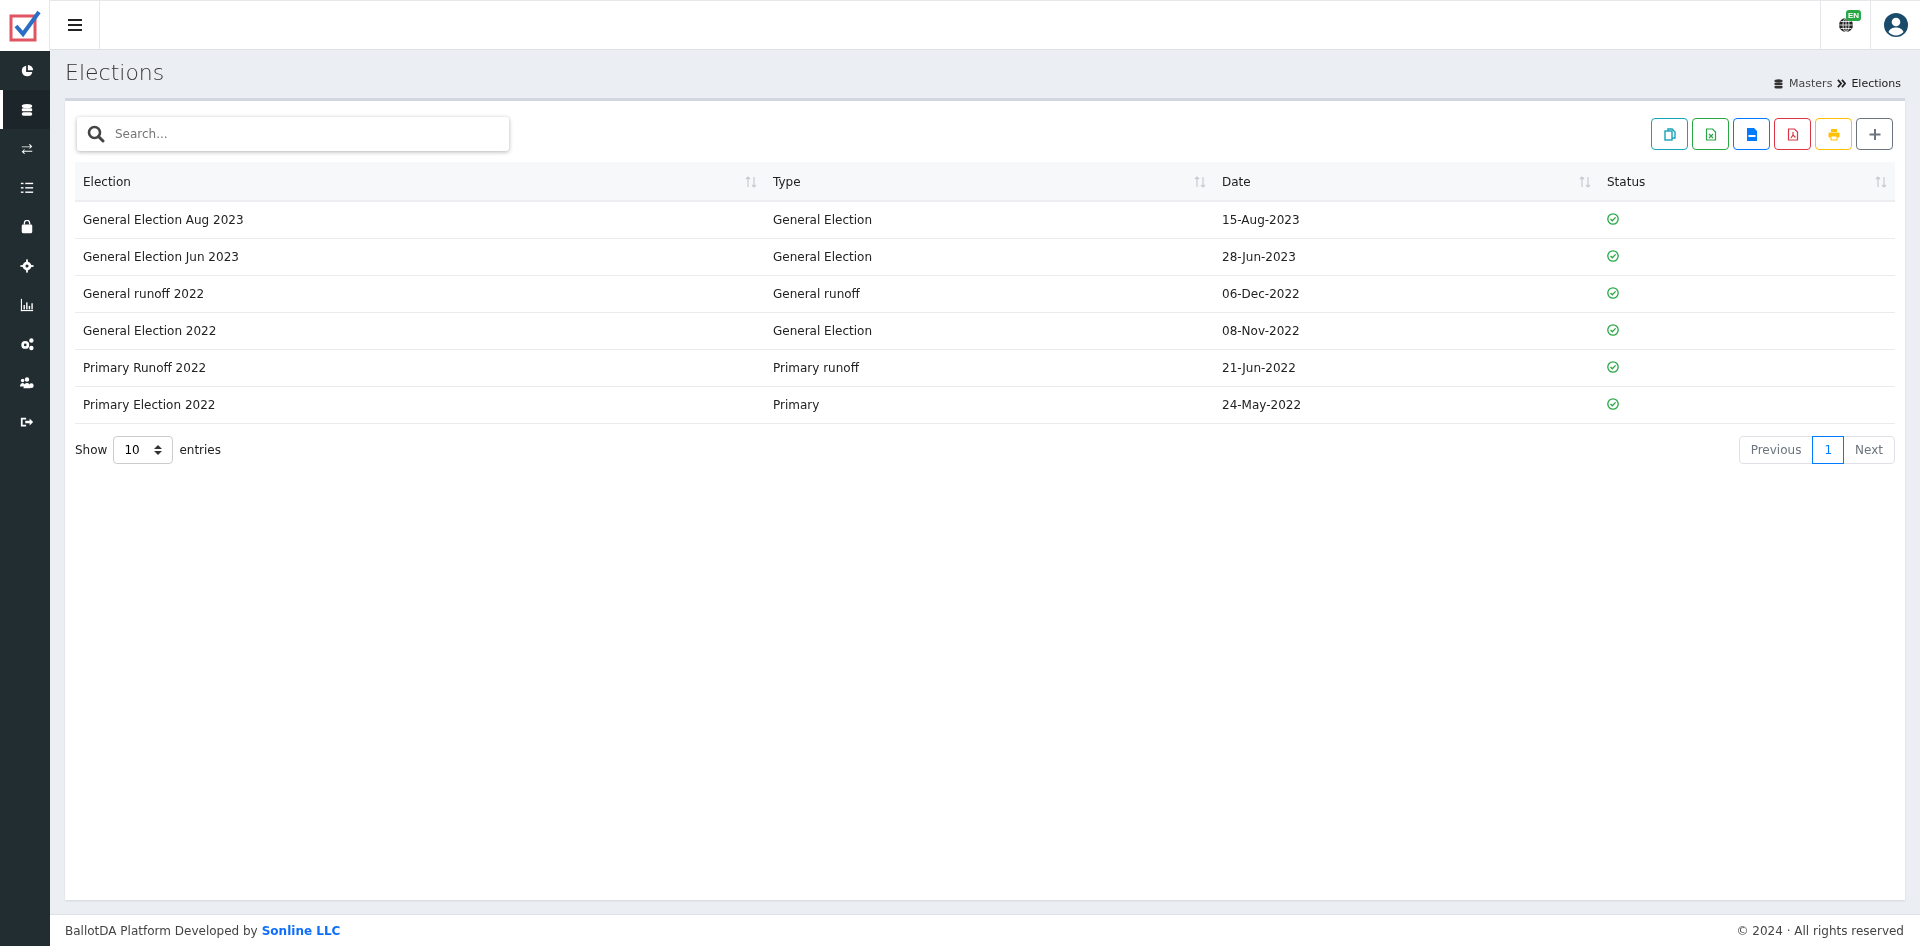 The height and width of the screenshot is (946, 1920). I want to click on show-label: Show, so click(91, 450).